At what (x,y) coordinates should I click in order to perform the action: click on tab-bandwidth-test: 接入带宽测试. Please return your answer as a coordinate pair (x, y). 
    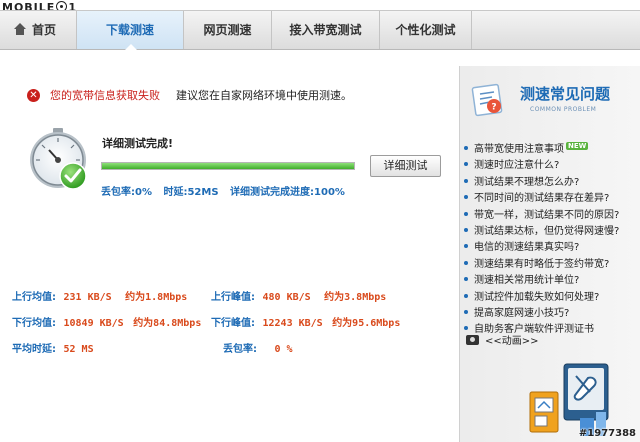
    Looking at the image, I should click on (326, 30).